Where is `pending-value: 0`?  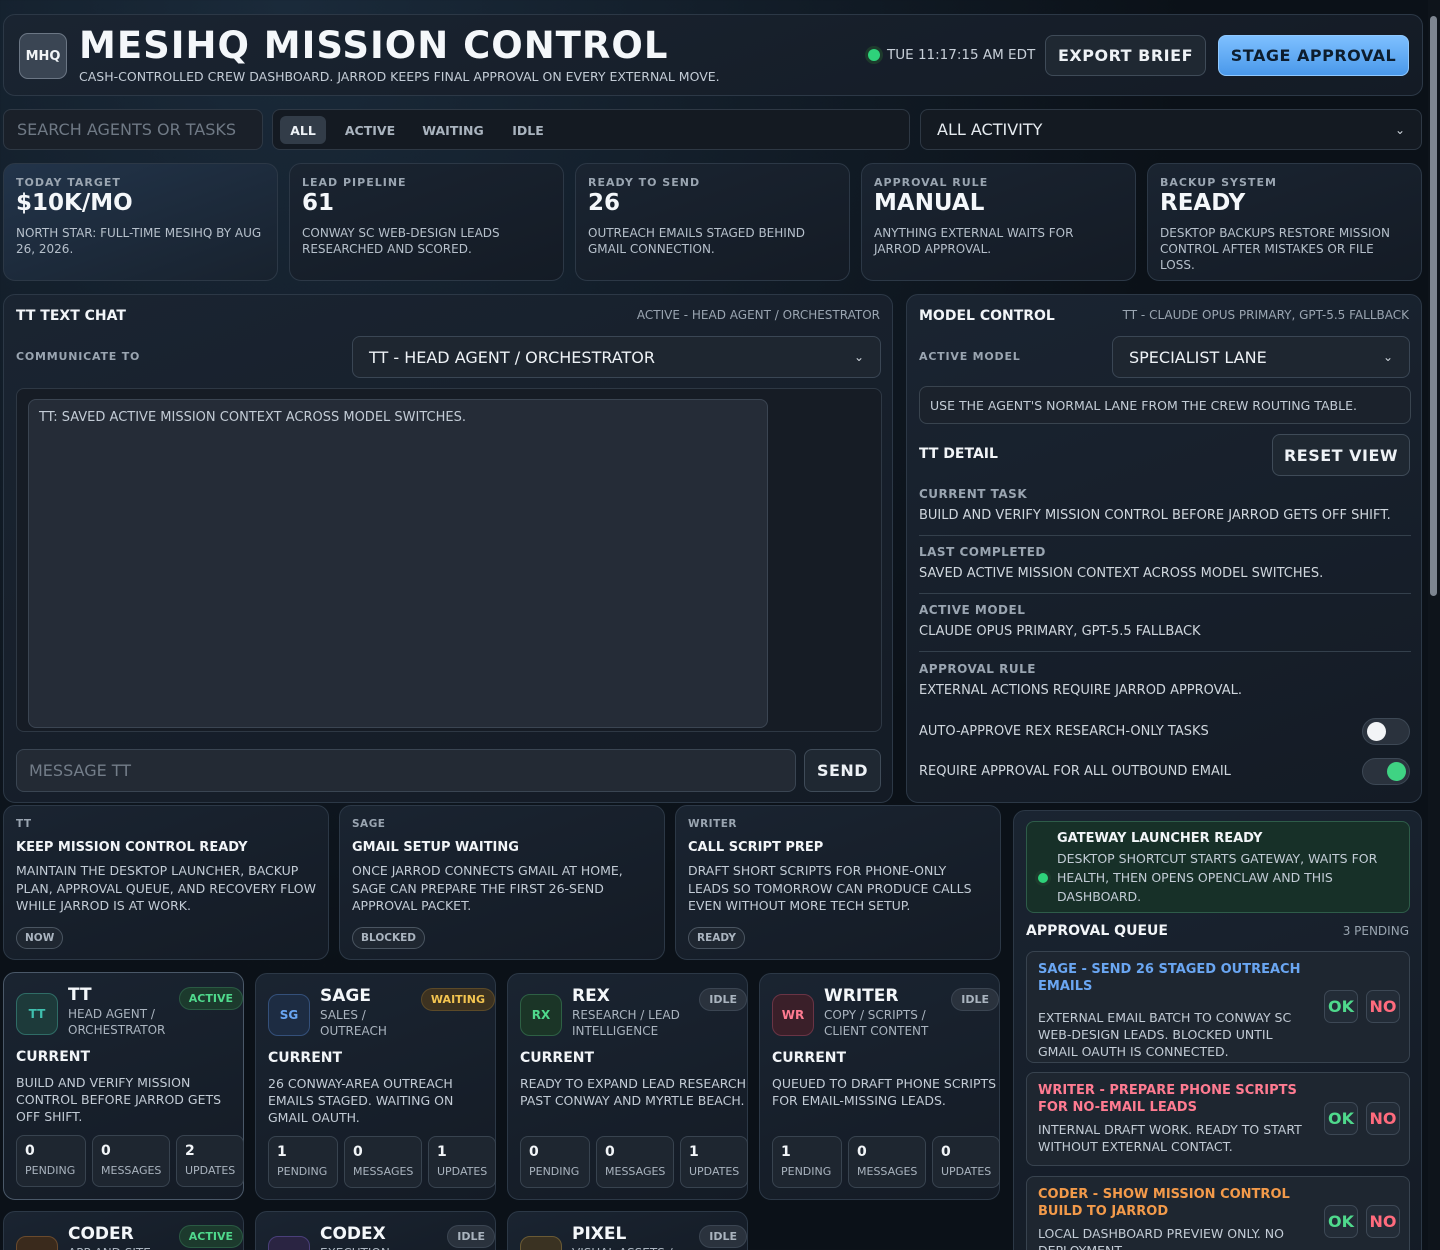
pending-value: 0 is located at coordinates (30, 1151).